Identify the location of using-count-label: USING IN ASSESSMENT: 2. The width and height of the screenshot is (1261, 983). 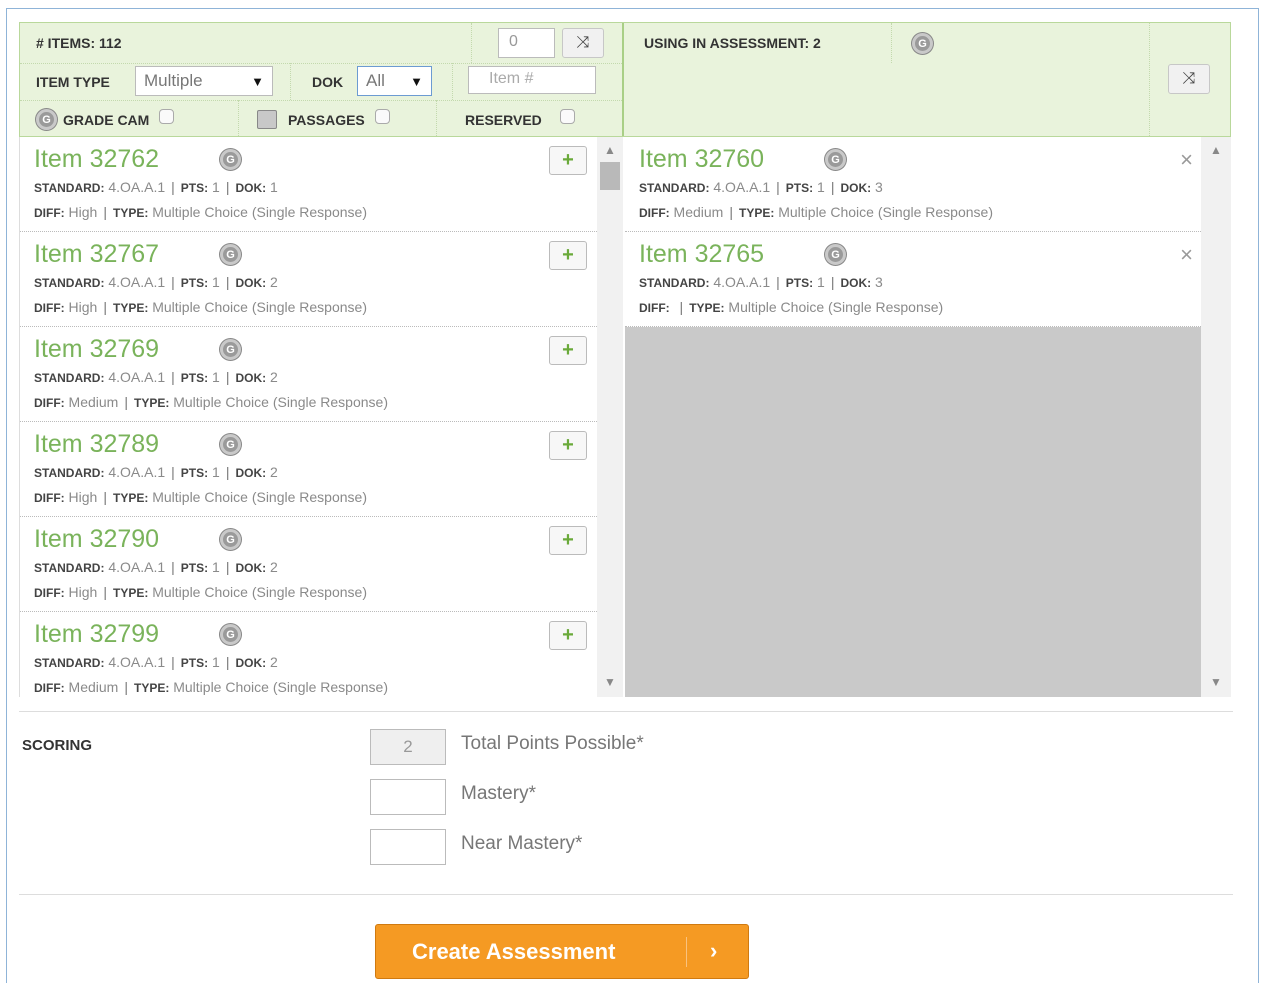
(732, 43).